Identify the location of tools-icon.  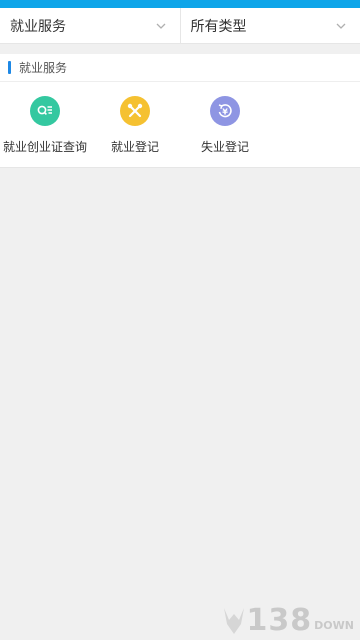
(135, 111).